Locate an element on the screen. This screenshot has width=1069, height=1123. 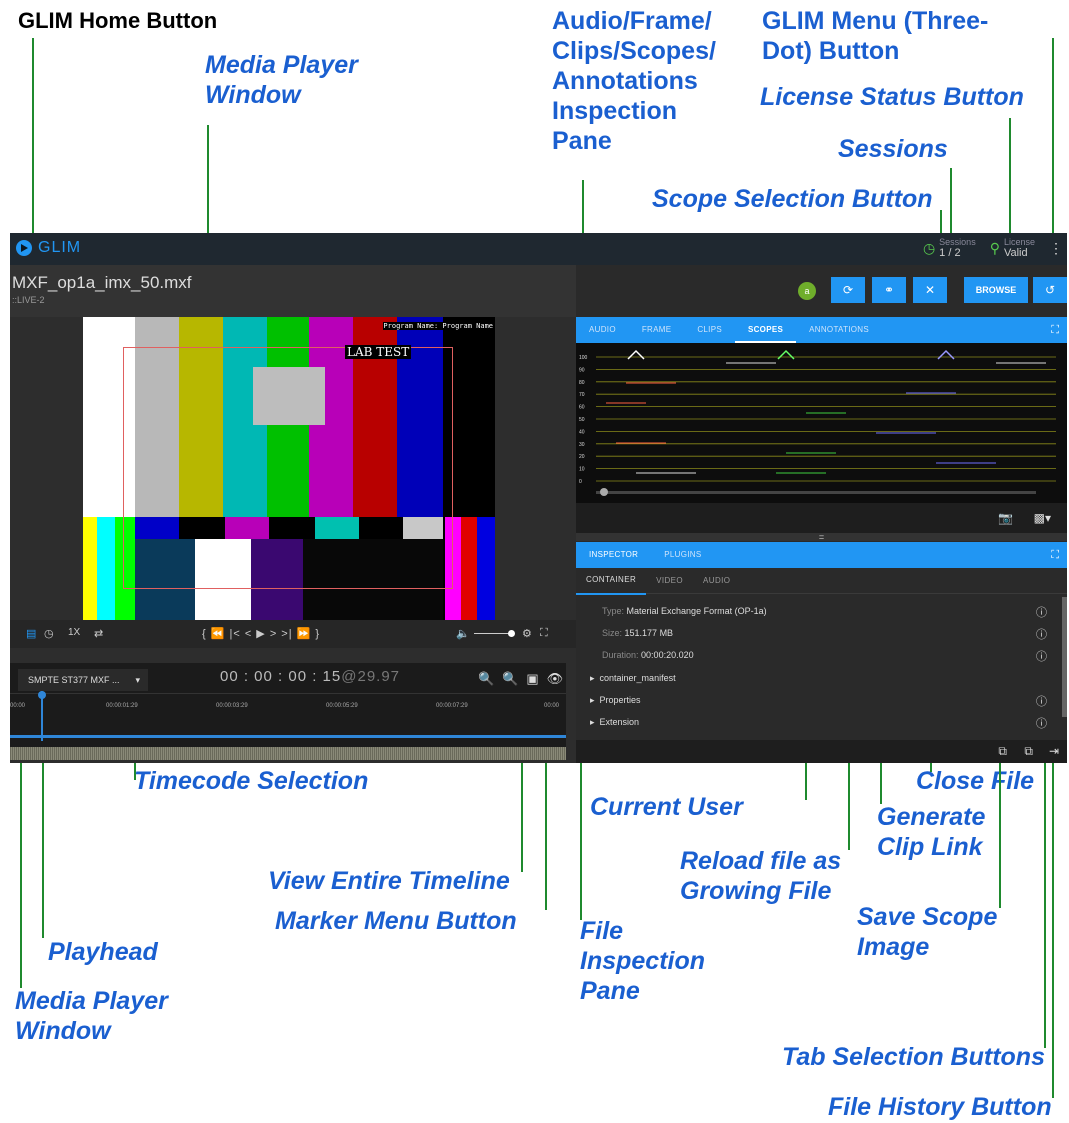
inspector-tabs: INSPECTOR PLUGINS ⛶ is located at coordinates (821, 555).